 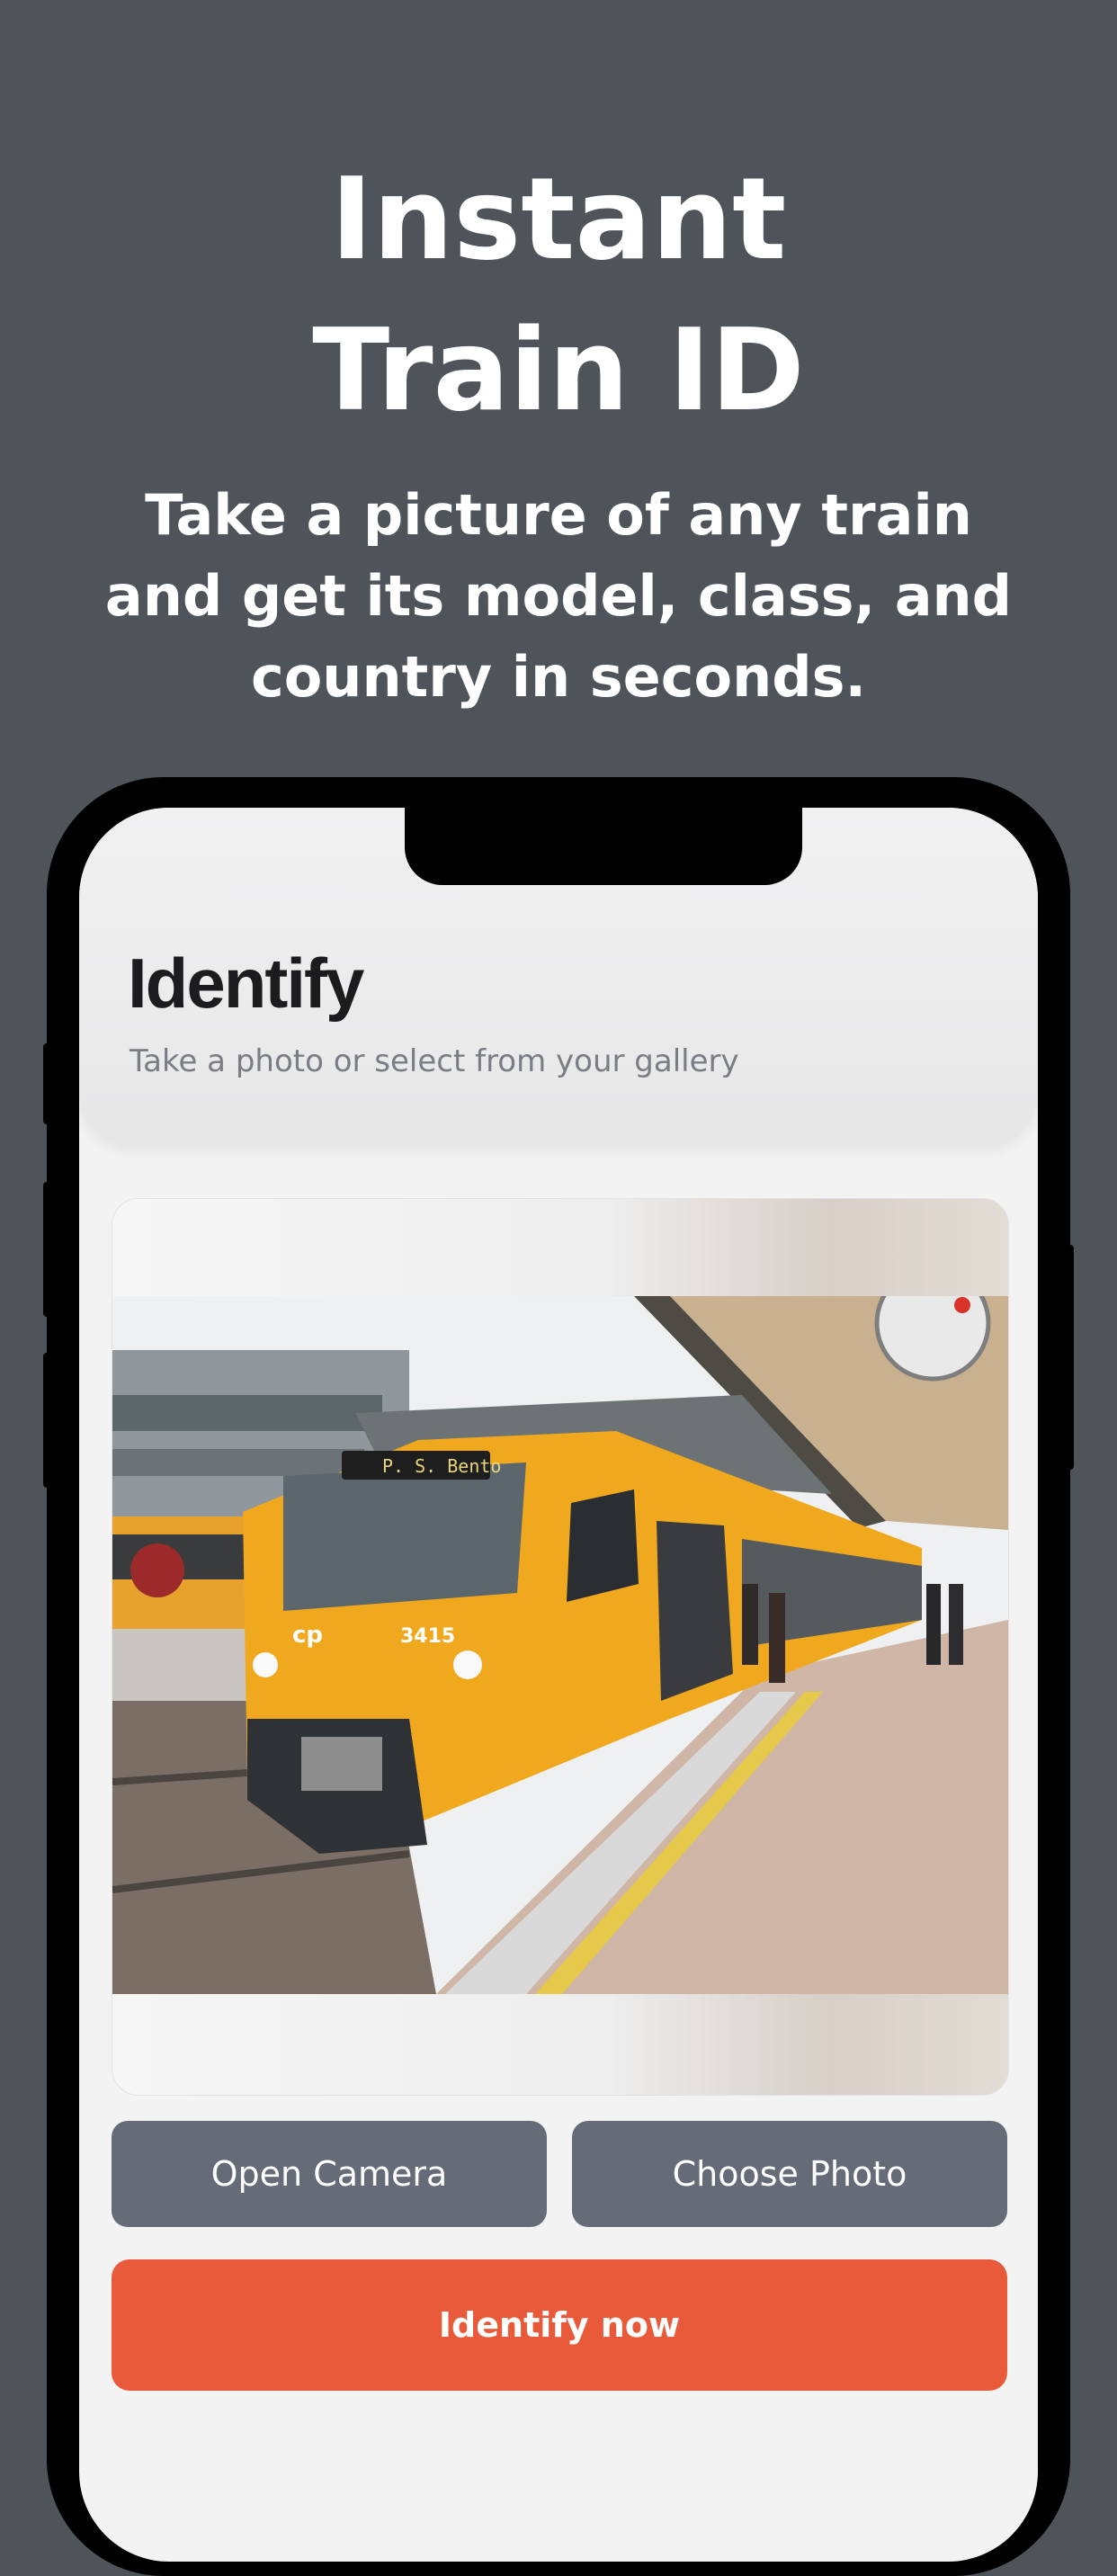 What do you see at coordinates (46, 1083) in the screenshot?
I see `phone-side-button` at bounding box center [46, 1083].